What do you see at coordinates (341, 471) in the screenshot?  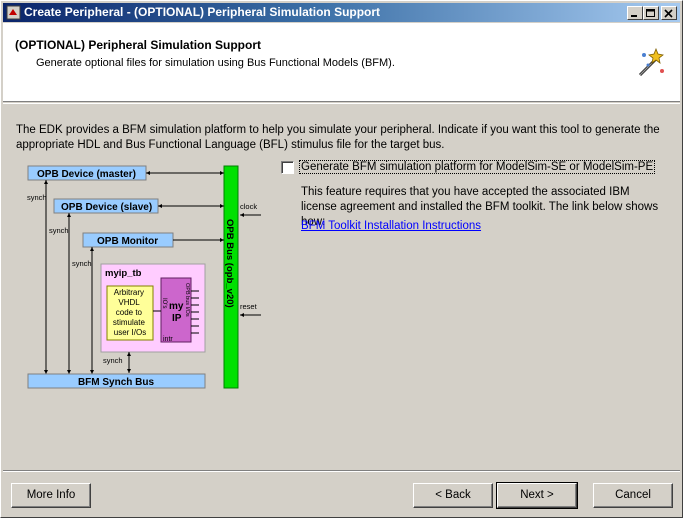 I see `footer-divider-highlight` at bounding box center [341, 471].